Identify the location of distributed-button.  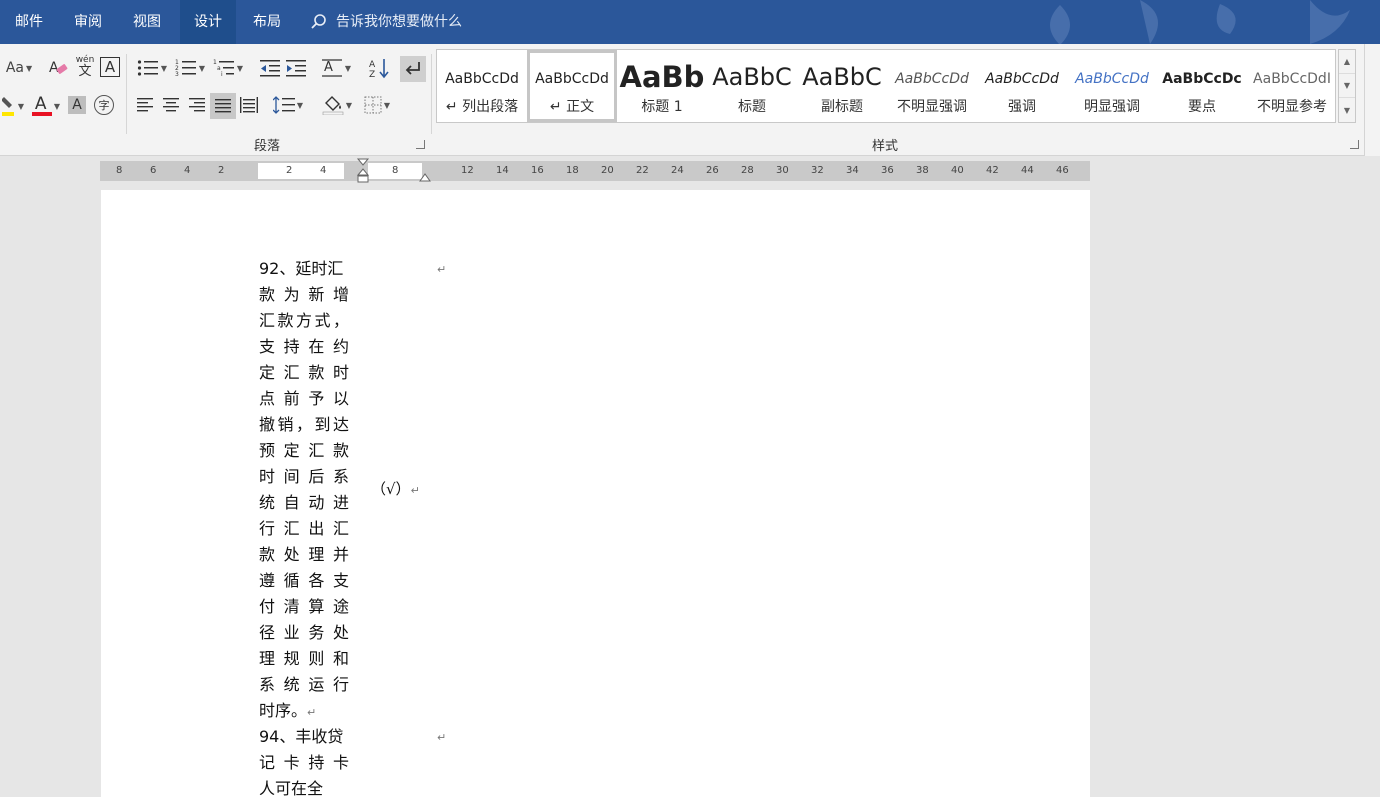
(249, 105).